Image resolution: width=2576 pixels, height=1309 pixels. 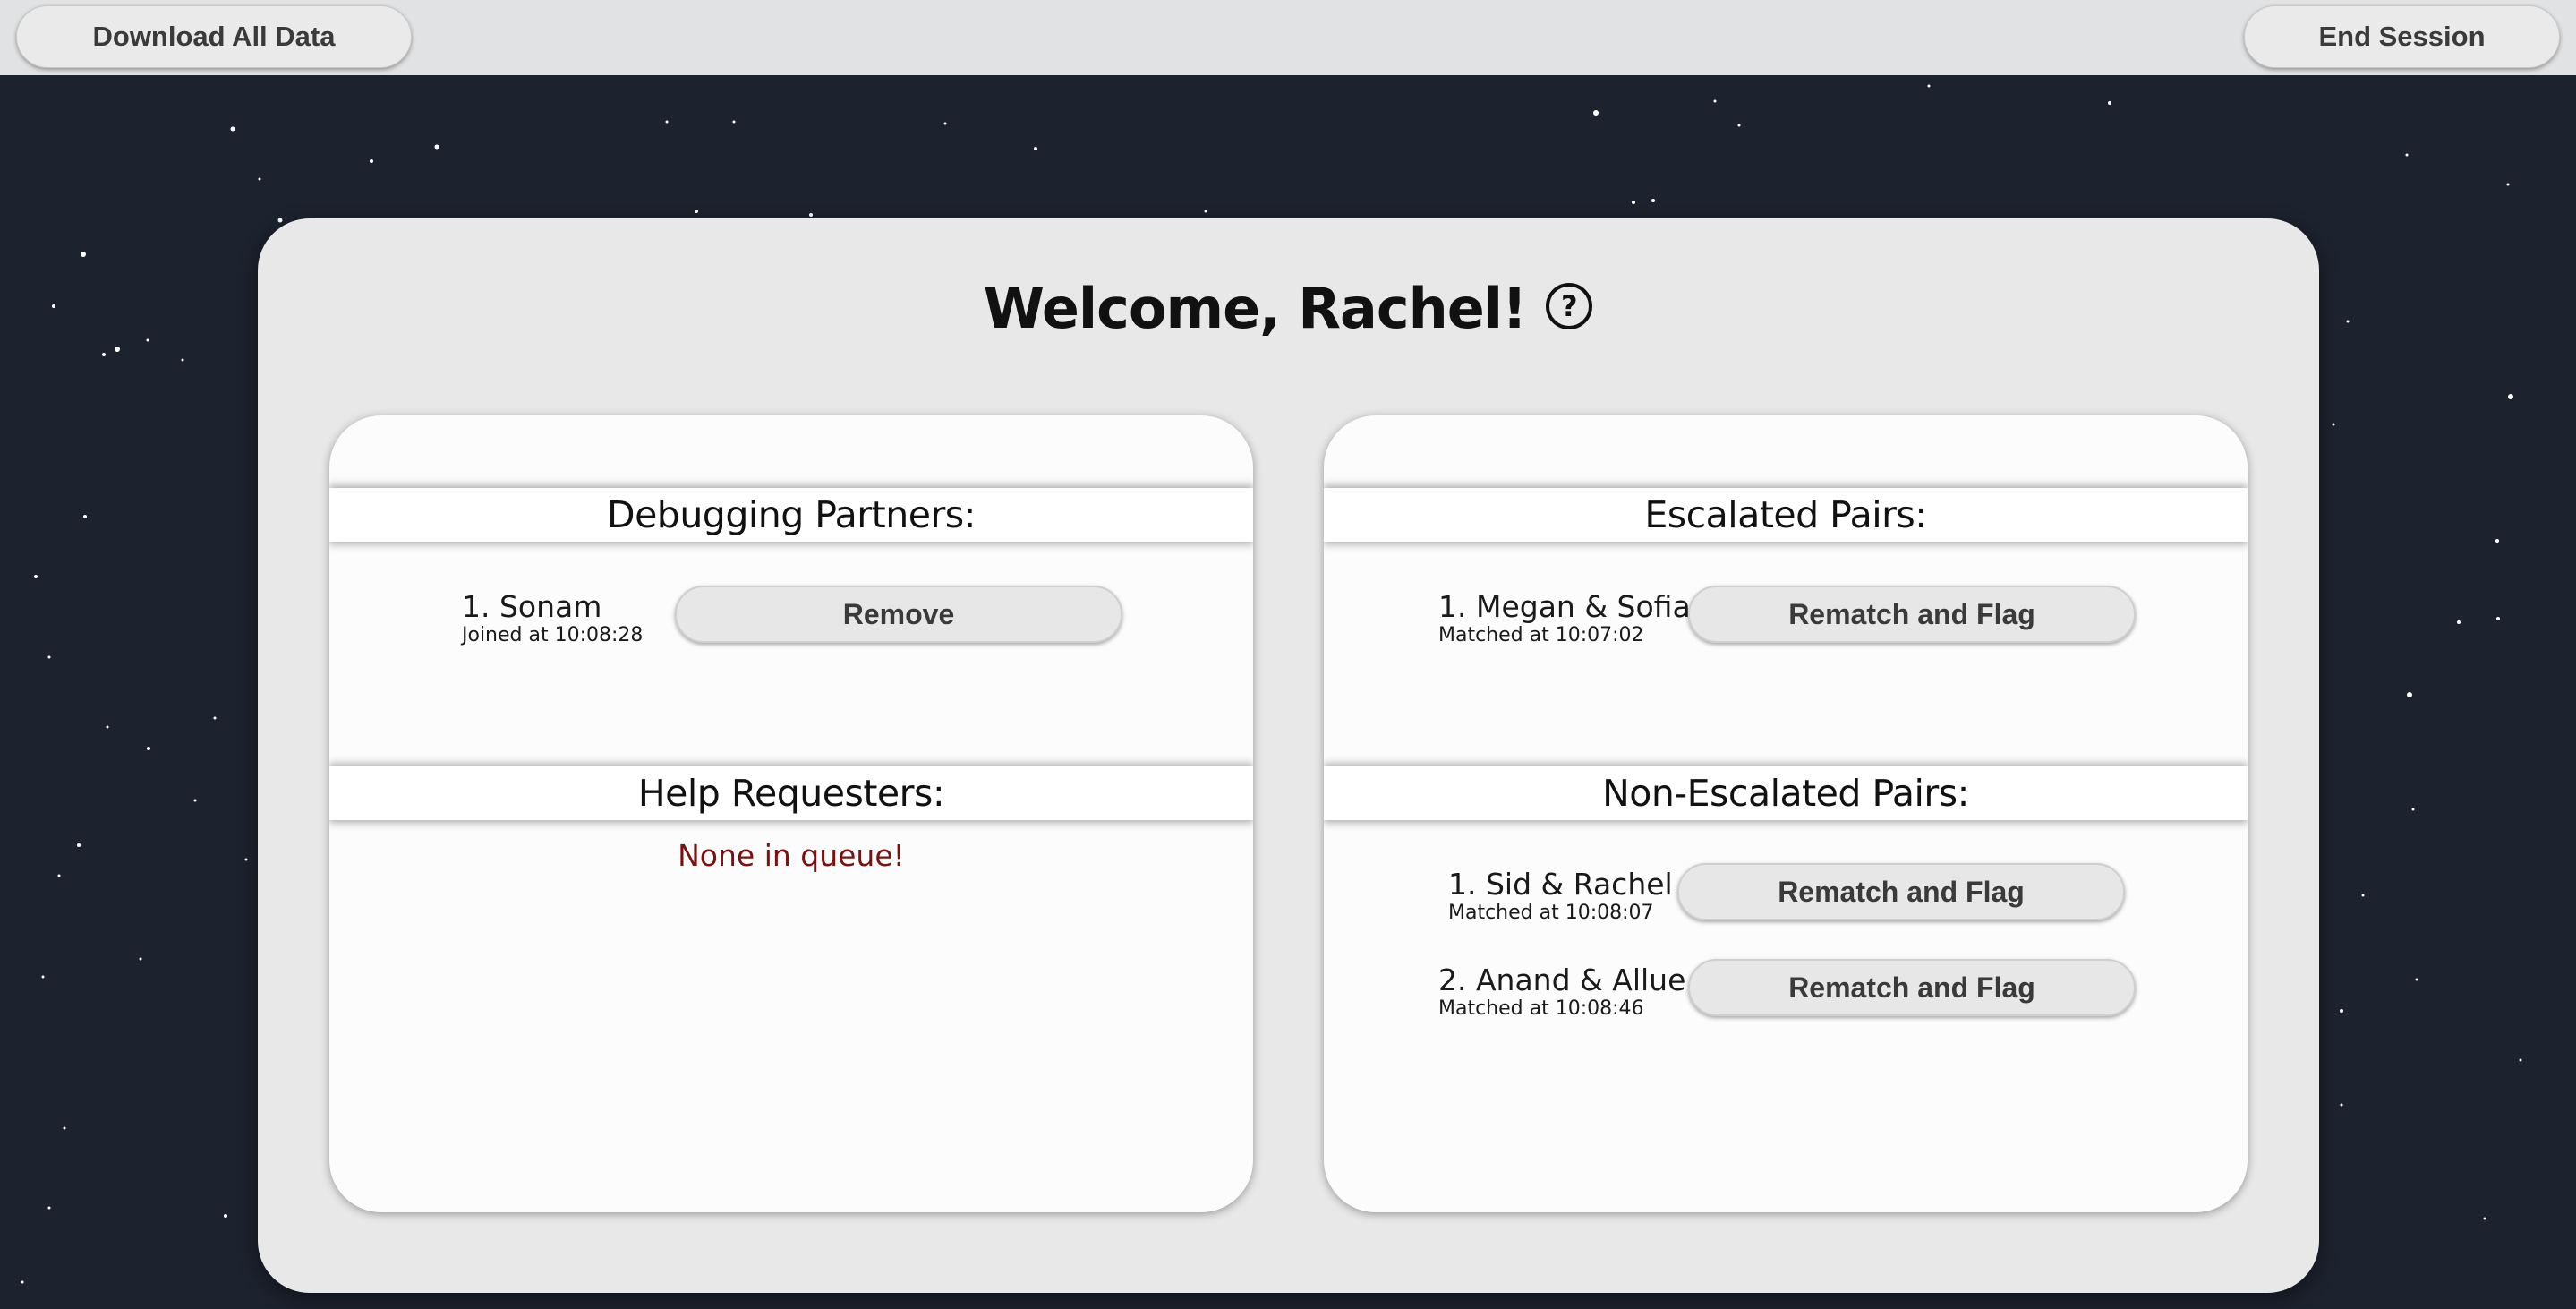 I want to click on pair-name: 2. Anand & Allue, so click(x=1562, y=979).